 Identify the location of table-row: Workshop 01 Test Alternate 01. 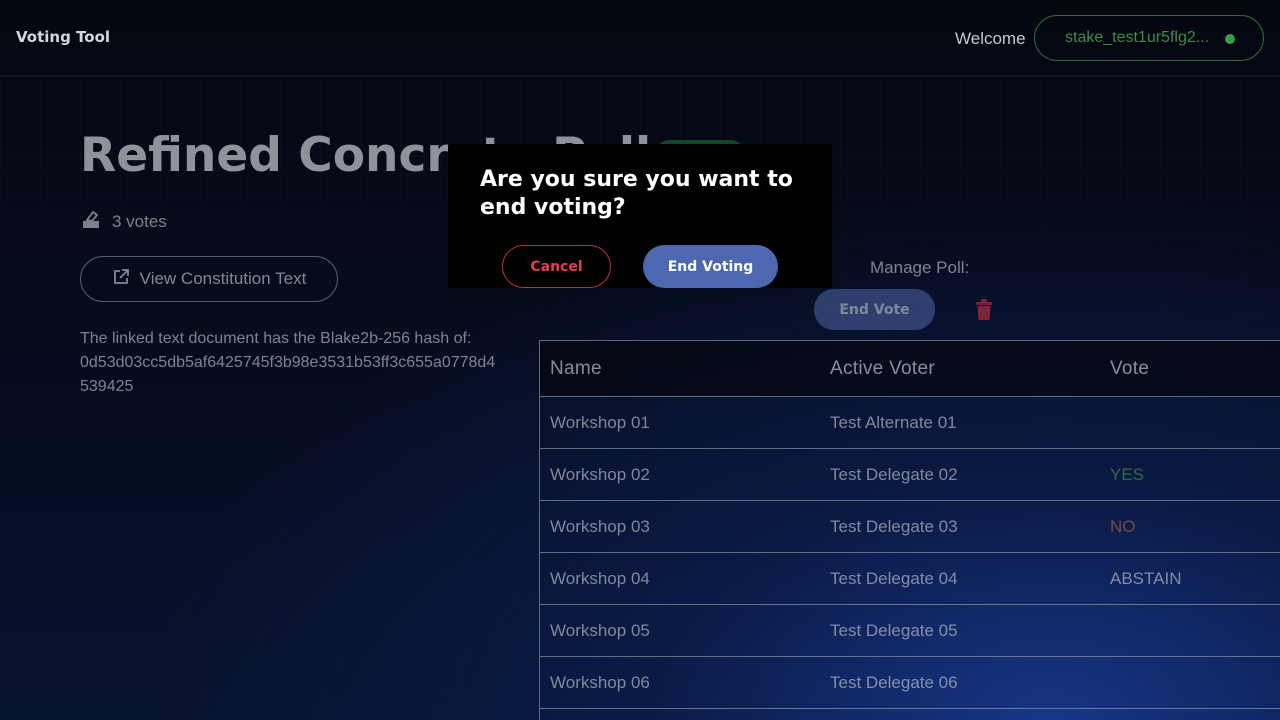
(910, 423).